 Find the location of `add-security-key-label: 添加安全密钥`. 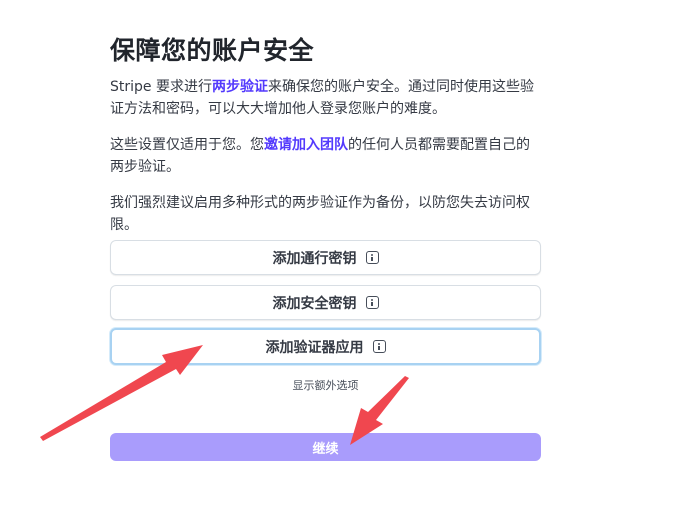

add-security-key-label: 添加安全密钥 is located at coordinates (314, 303).